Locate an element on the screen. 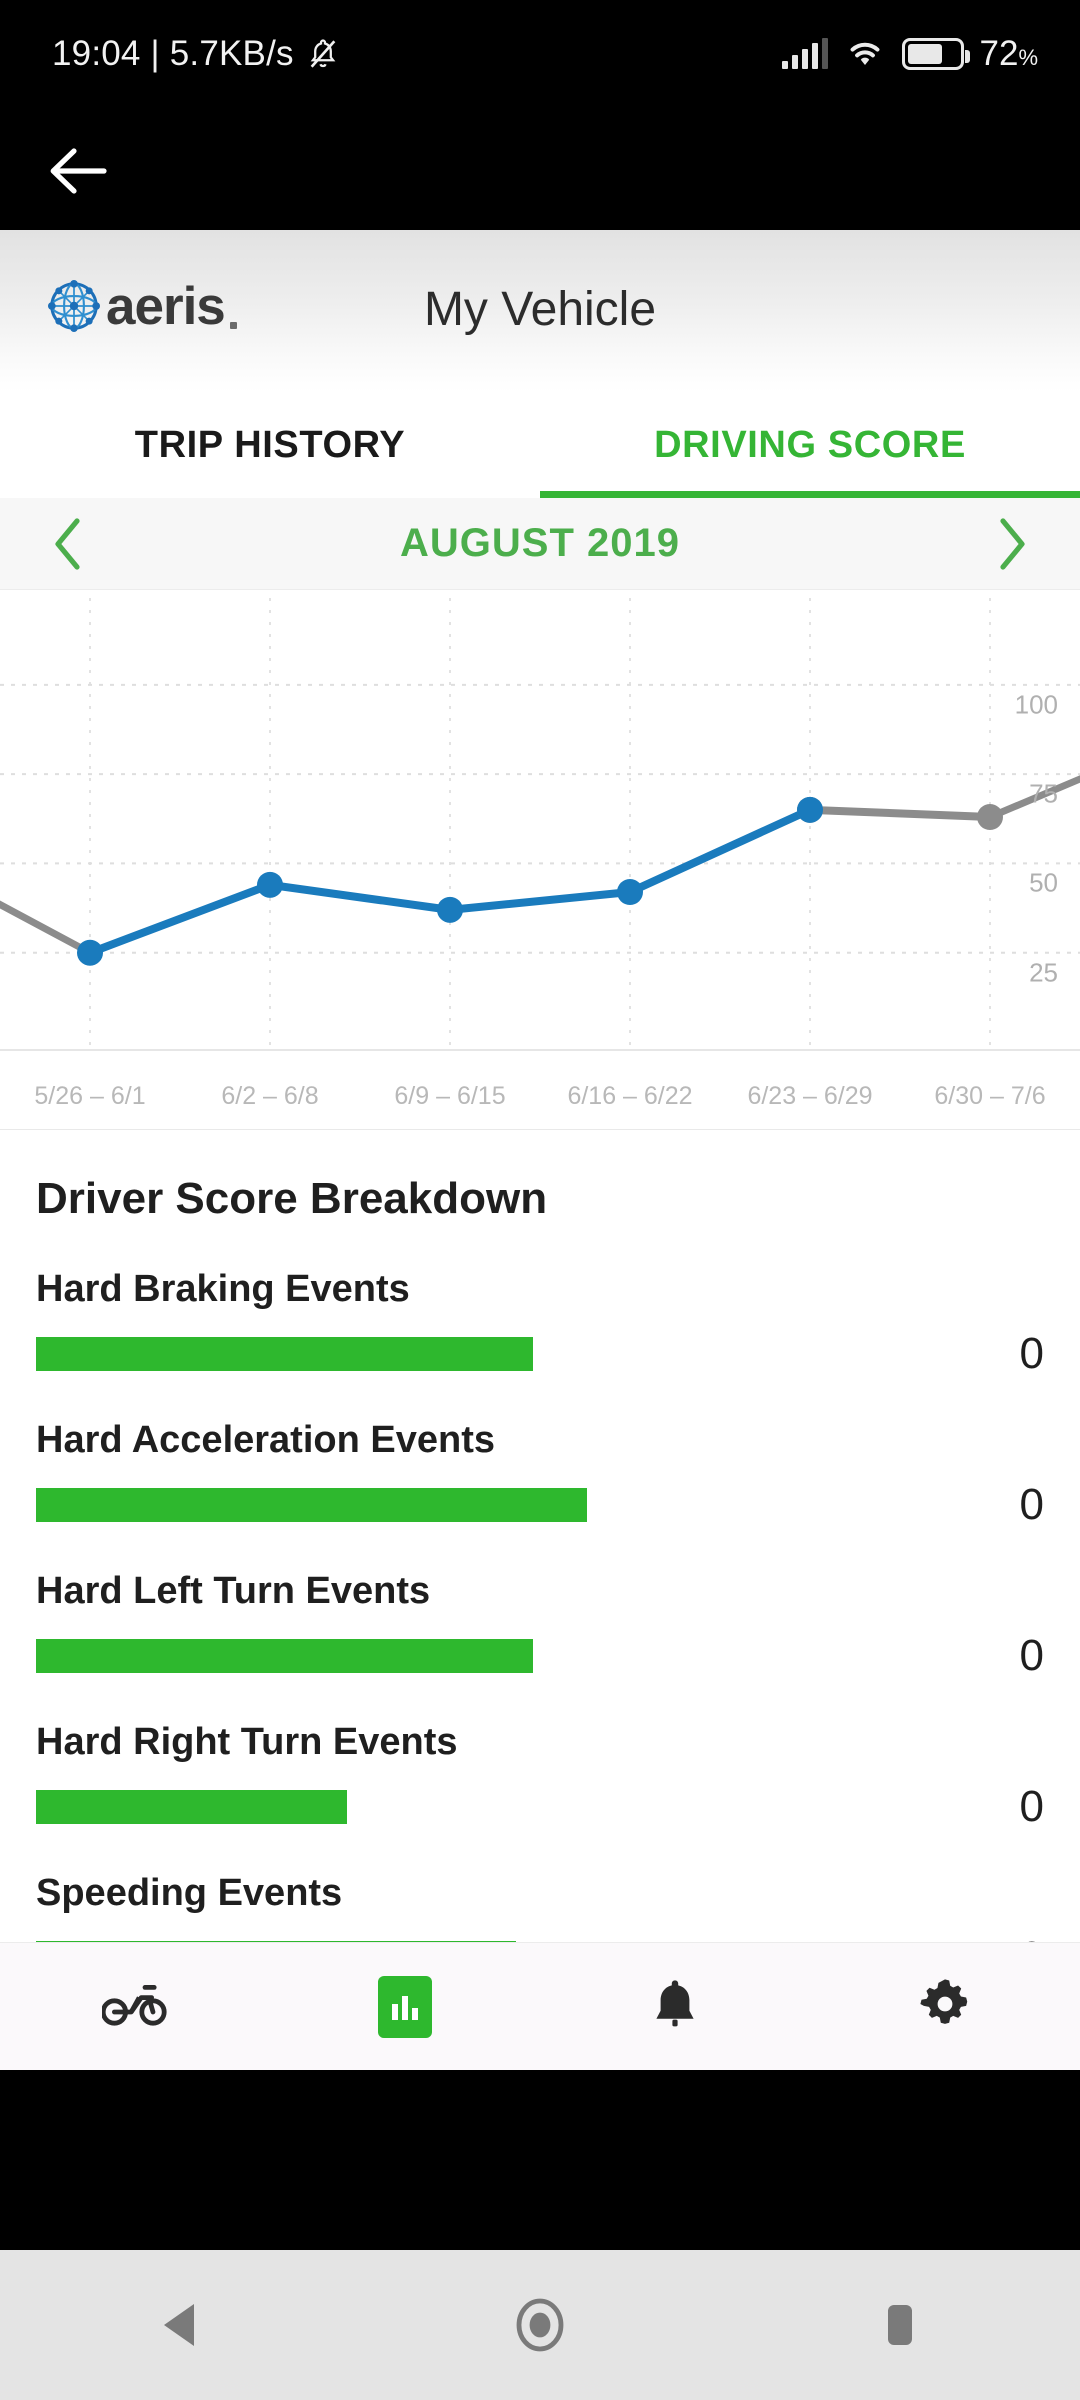 The image size is (1080, 2400). breakdown-row: Hard Left Turn Events 0 is located at coordinates (540, 1625).